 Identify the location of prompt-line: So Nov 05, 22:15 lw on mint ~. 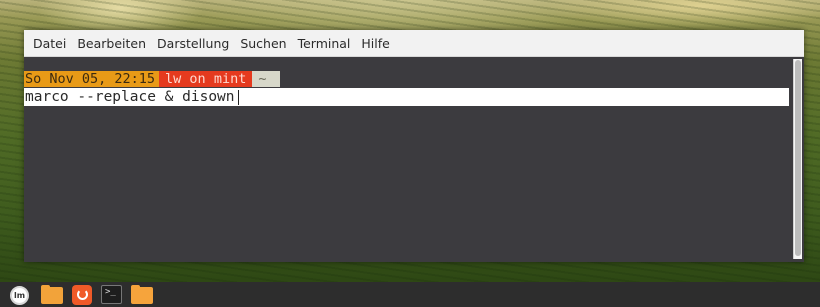
(152, 79).